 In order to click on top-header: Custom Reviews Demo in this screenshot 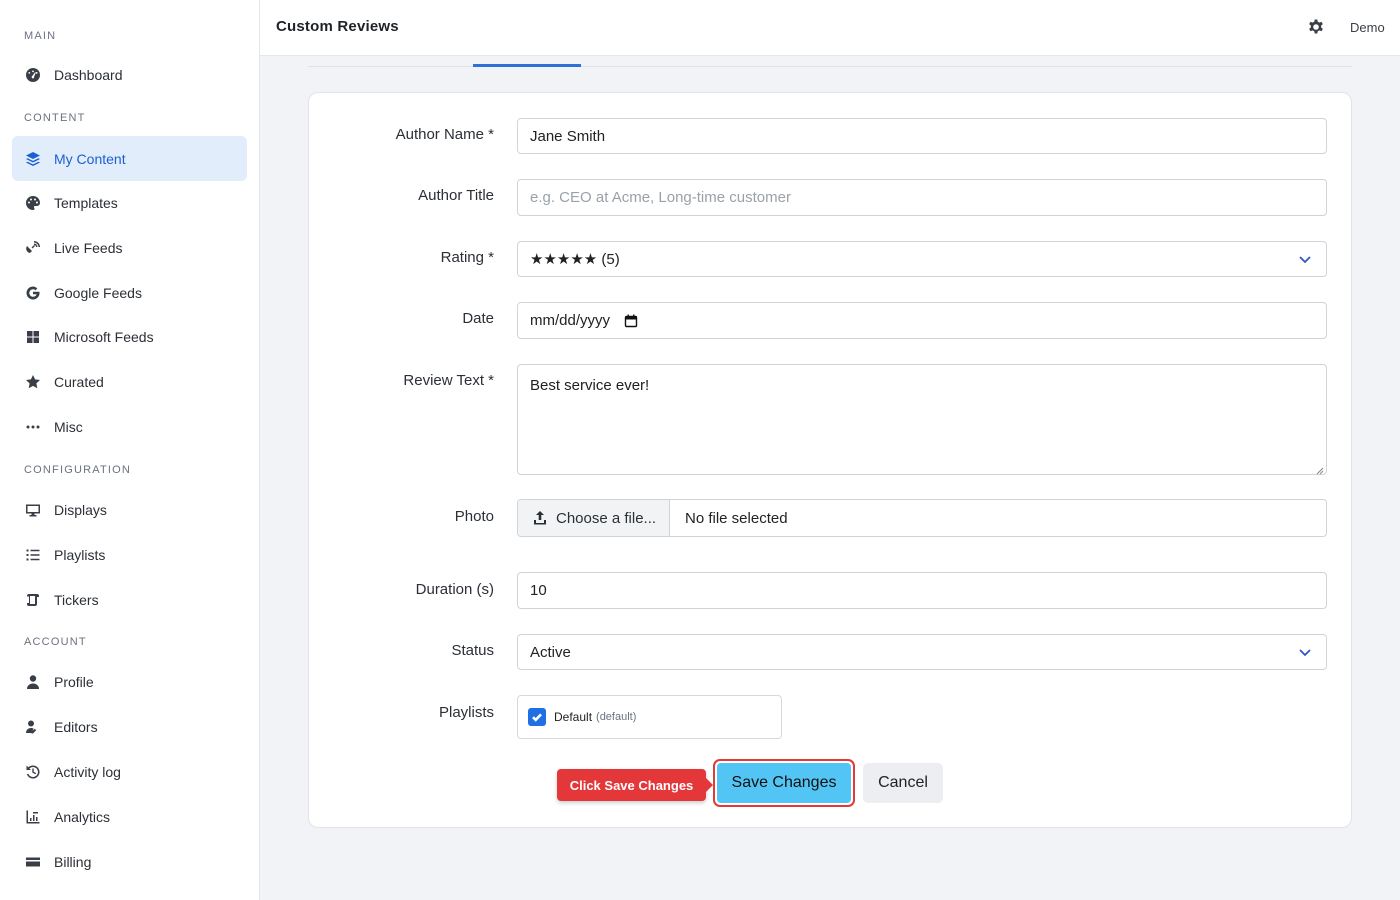, I will do `click(830, 28)`.